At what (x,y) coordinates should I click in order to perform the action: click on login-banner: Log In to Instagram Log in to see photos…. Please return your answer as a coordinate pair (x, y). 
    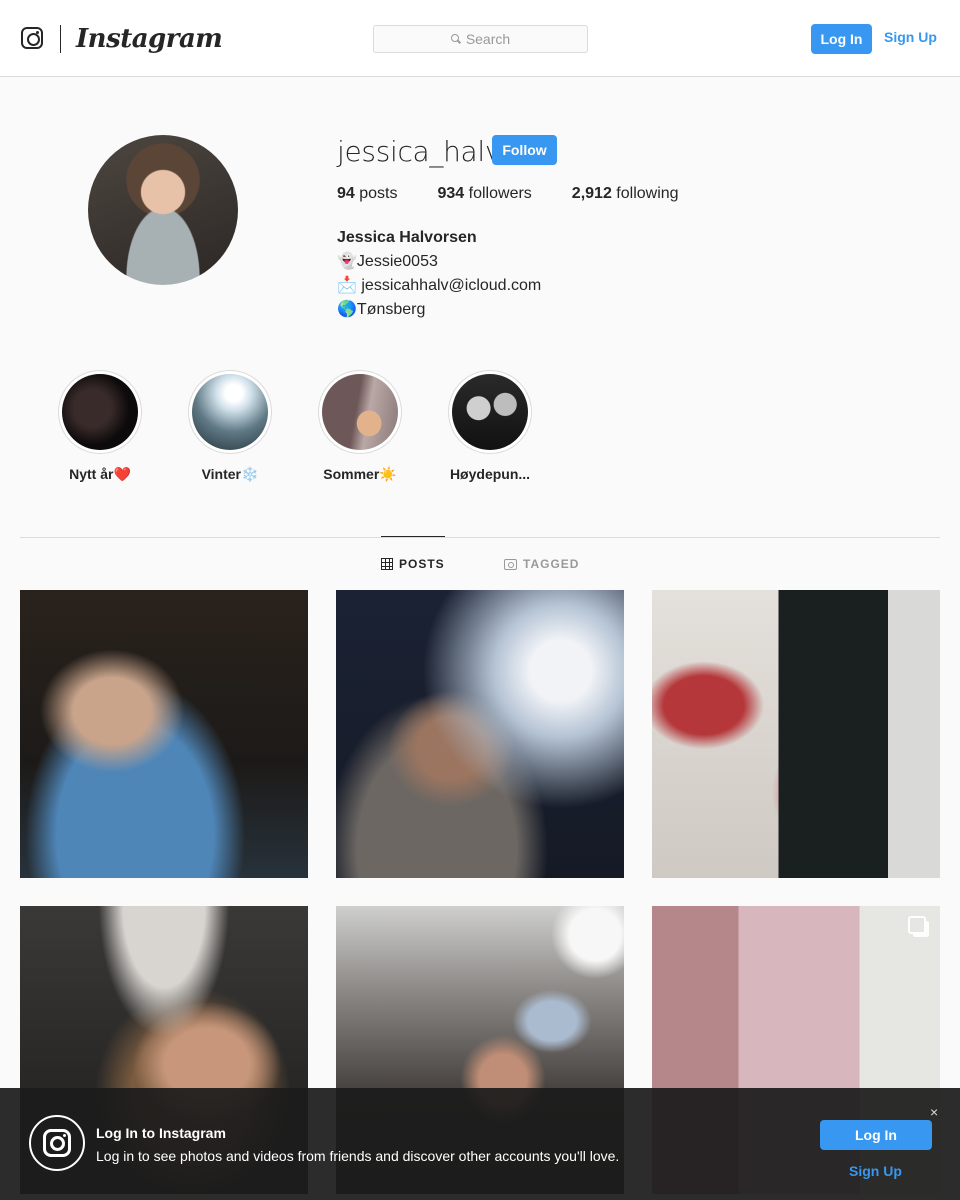
    Looking at the image, I should click on (480, 1144).